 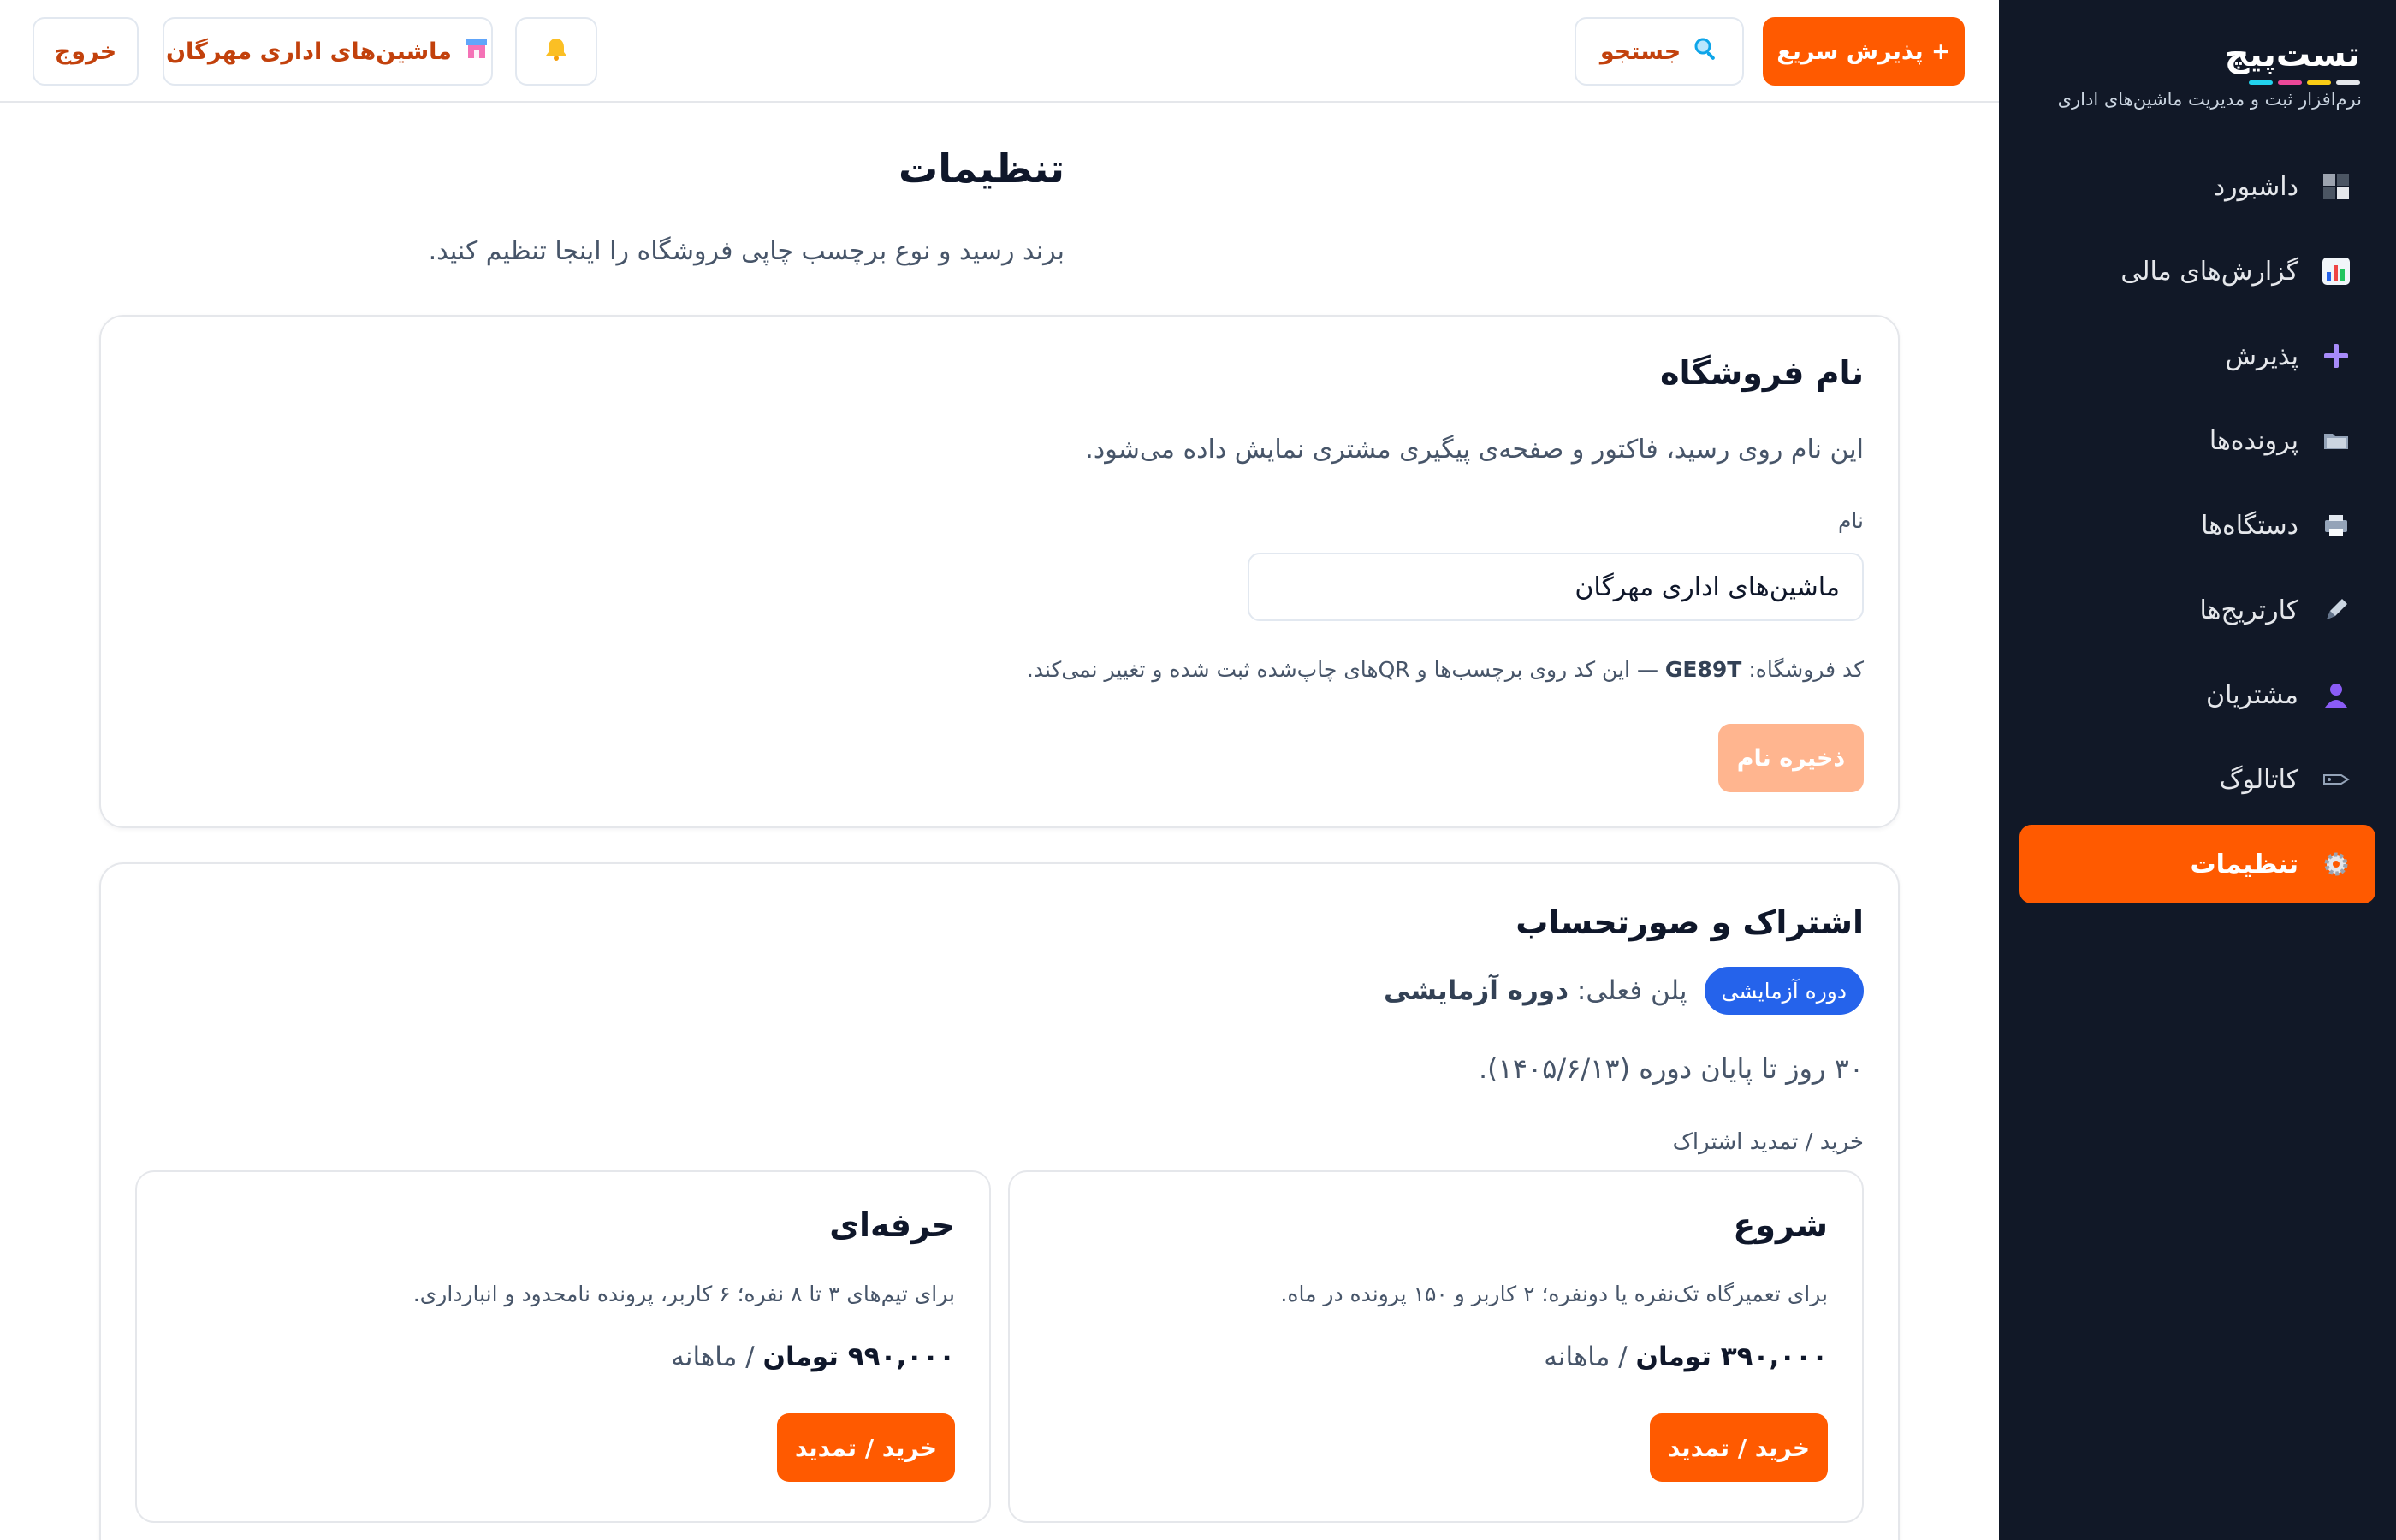 I want to click on current-plan-row: دوره آزمایشی پلن فعلی: دوره آزمایشی, so click(x=1624, y=991).